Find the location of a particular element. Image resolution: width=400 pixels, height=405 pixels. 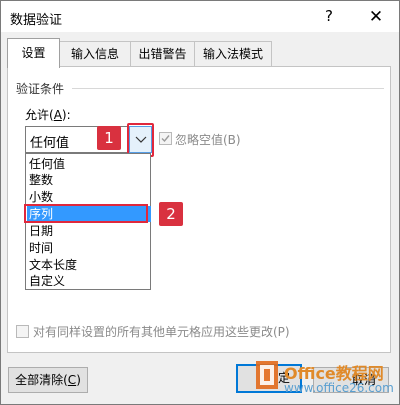

apply-all-label: 对有同样设置的所有其他单元格应用这些更改(P) is located at coordinates (161, 332).